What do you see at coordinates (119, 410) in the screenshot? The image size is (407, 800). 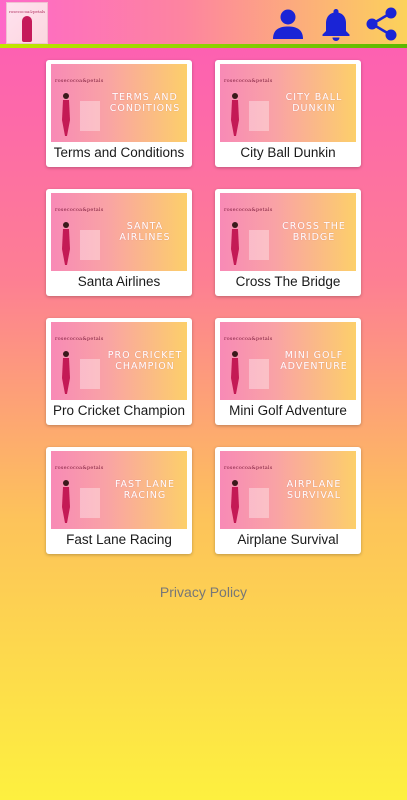 I see `game-label: Pro Cricket Champion` at bounding box center [119, 410].